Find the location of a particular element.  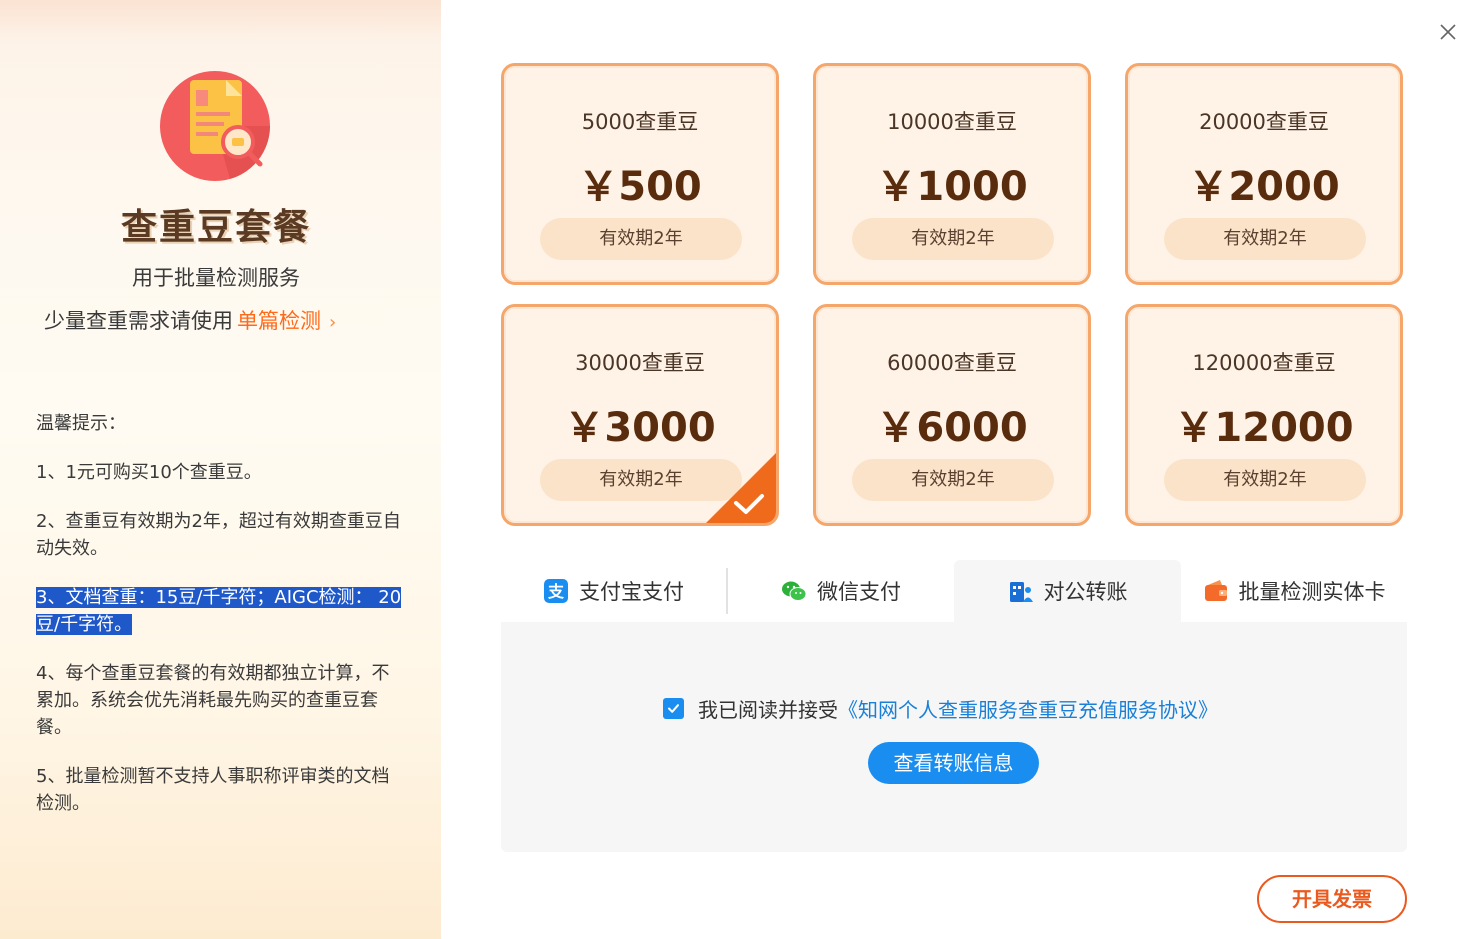

chevron-right-icon: › is located at coordinates (332, 322).